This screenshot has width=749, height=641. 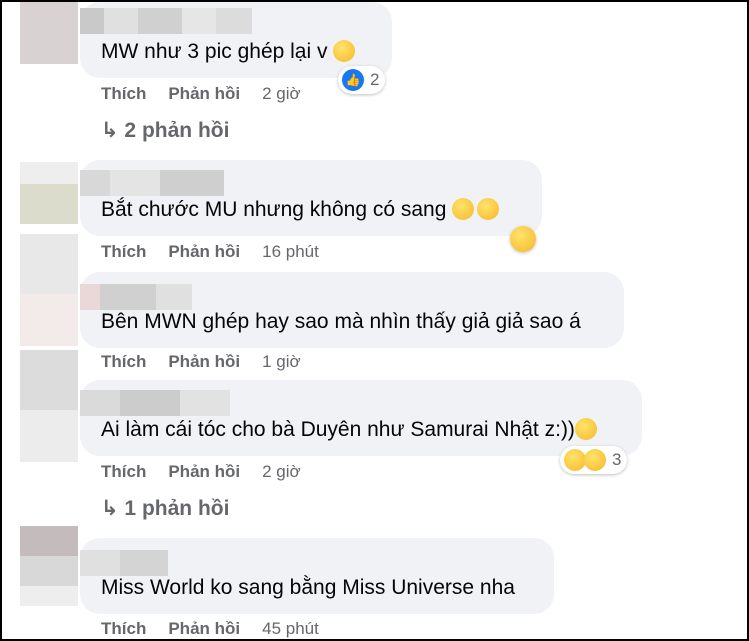 I want to click on reaction-count: 3, so click(x=617, y=459).